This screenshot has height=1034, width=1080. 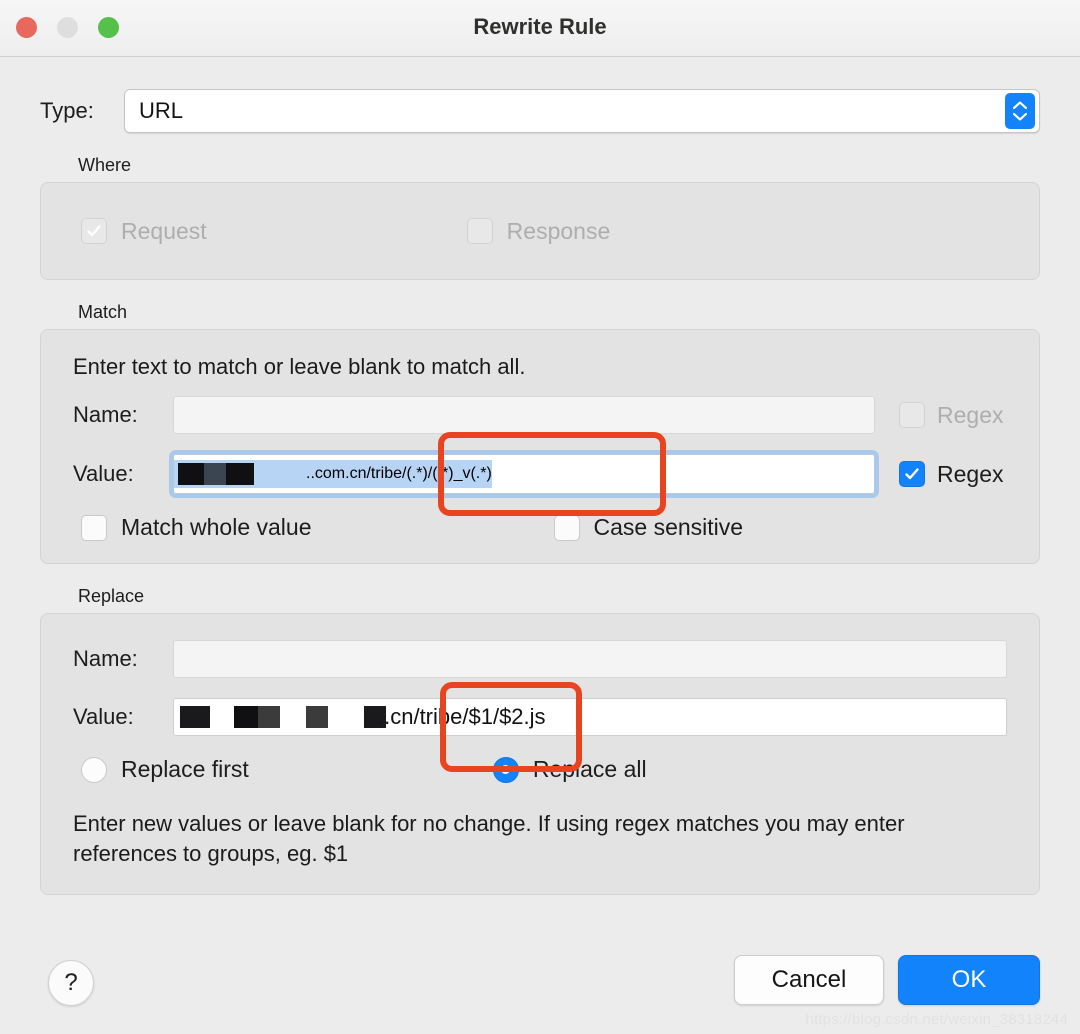 I want to click on type-select-value: URL, so click(x=161, y=110).